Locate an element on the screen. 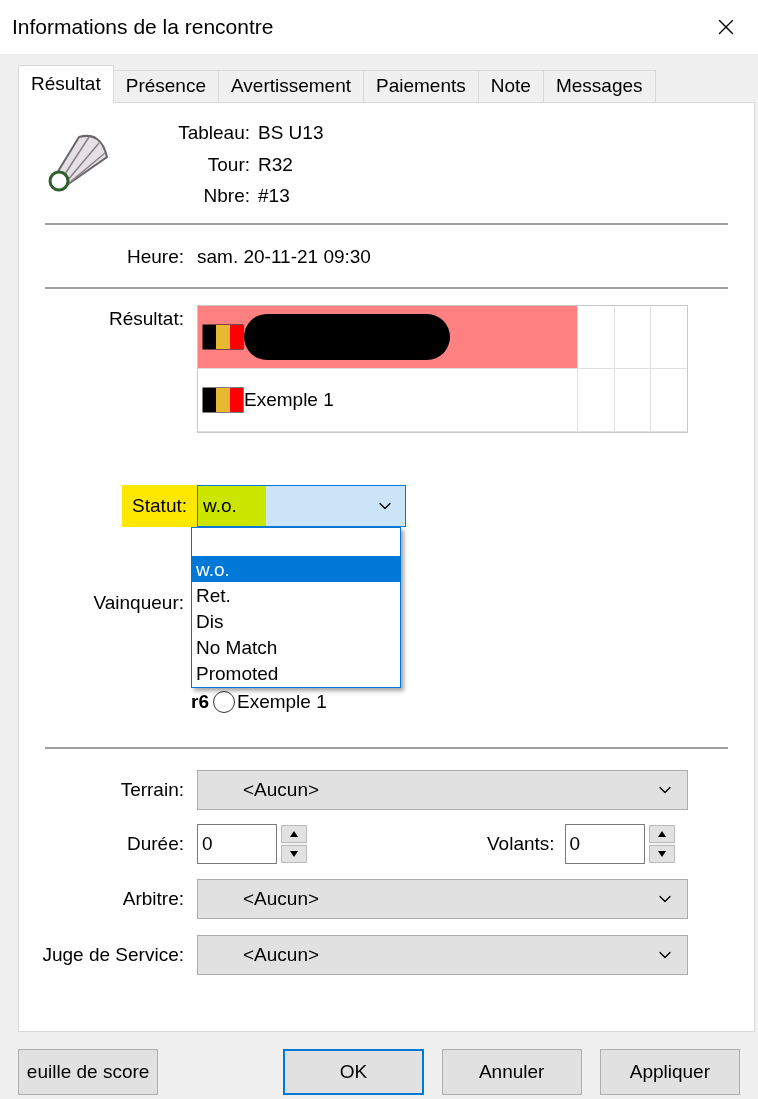 Image resolution: width=758 pixels, height=1099 pixels. field-label: Arbitre: is located at coordinates (153, 898).